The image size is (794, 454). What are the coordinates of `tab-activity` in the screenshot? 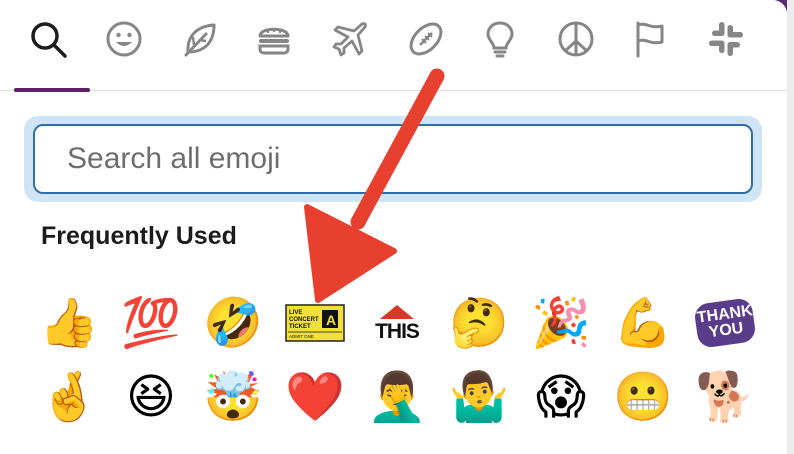 It's located at (426, 41).